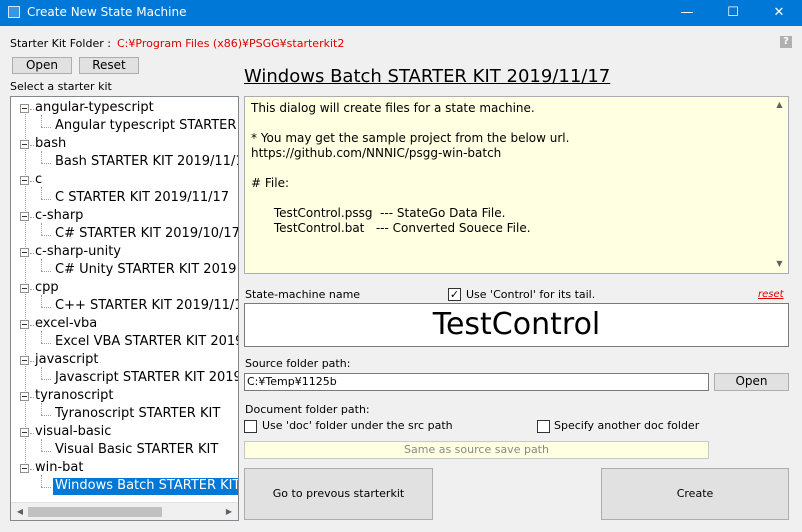  I want to click on window-title: Create New State Machine, so click(107, 12).